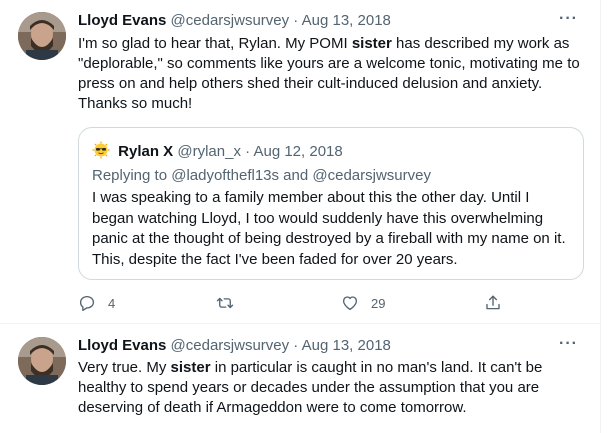 Image resolution: width=612 pixels, height=433 pixels. What do you see at coordinates (225, 175) in the screenshot?
I see `mention-link: @ladyofthefl13s` at bounding box center [225, 175].